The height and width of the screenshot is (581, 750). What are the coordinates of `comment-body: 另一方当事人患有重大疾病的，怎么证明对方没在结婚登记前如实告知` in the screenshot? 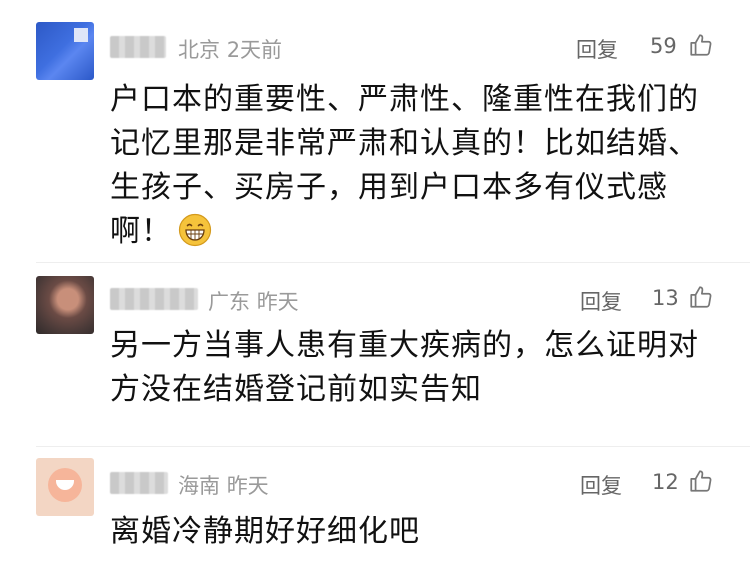 It's located at (404, 367).